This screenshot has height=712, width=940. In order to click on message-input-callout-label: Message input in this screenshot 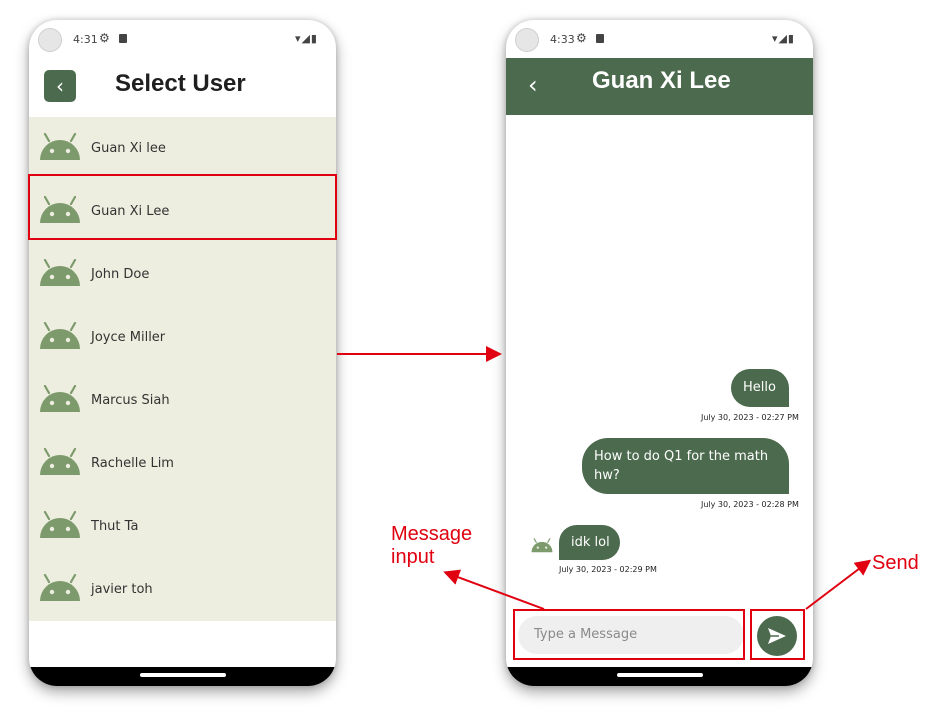, I will do `click(431, 546)`.